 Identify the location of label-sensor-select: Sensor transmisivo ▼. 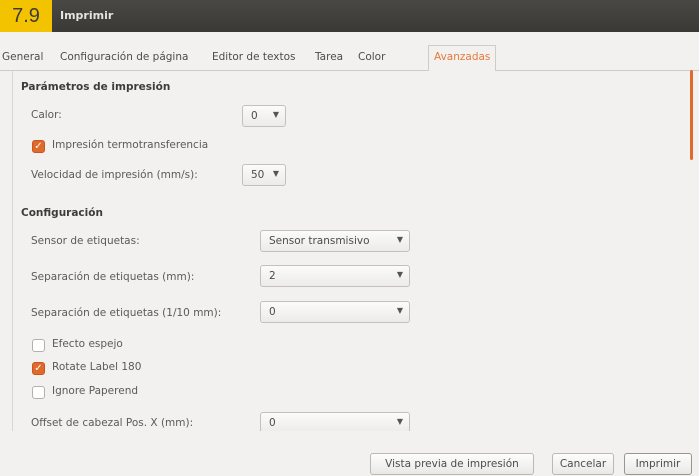
(335, 241).